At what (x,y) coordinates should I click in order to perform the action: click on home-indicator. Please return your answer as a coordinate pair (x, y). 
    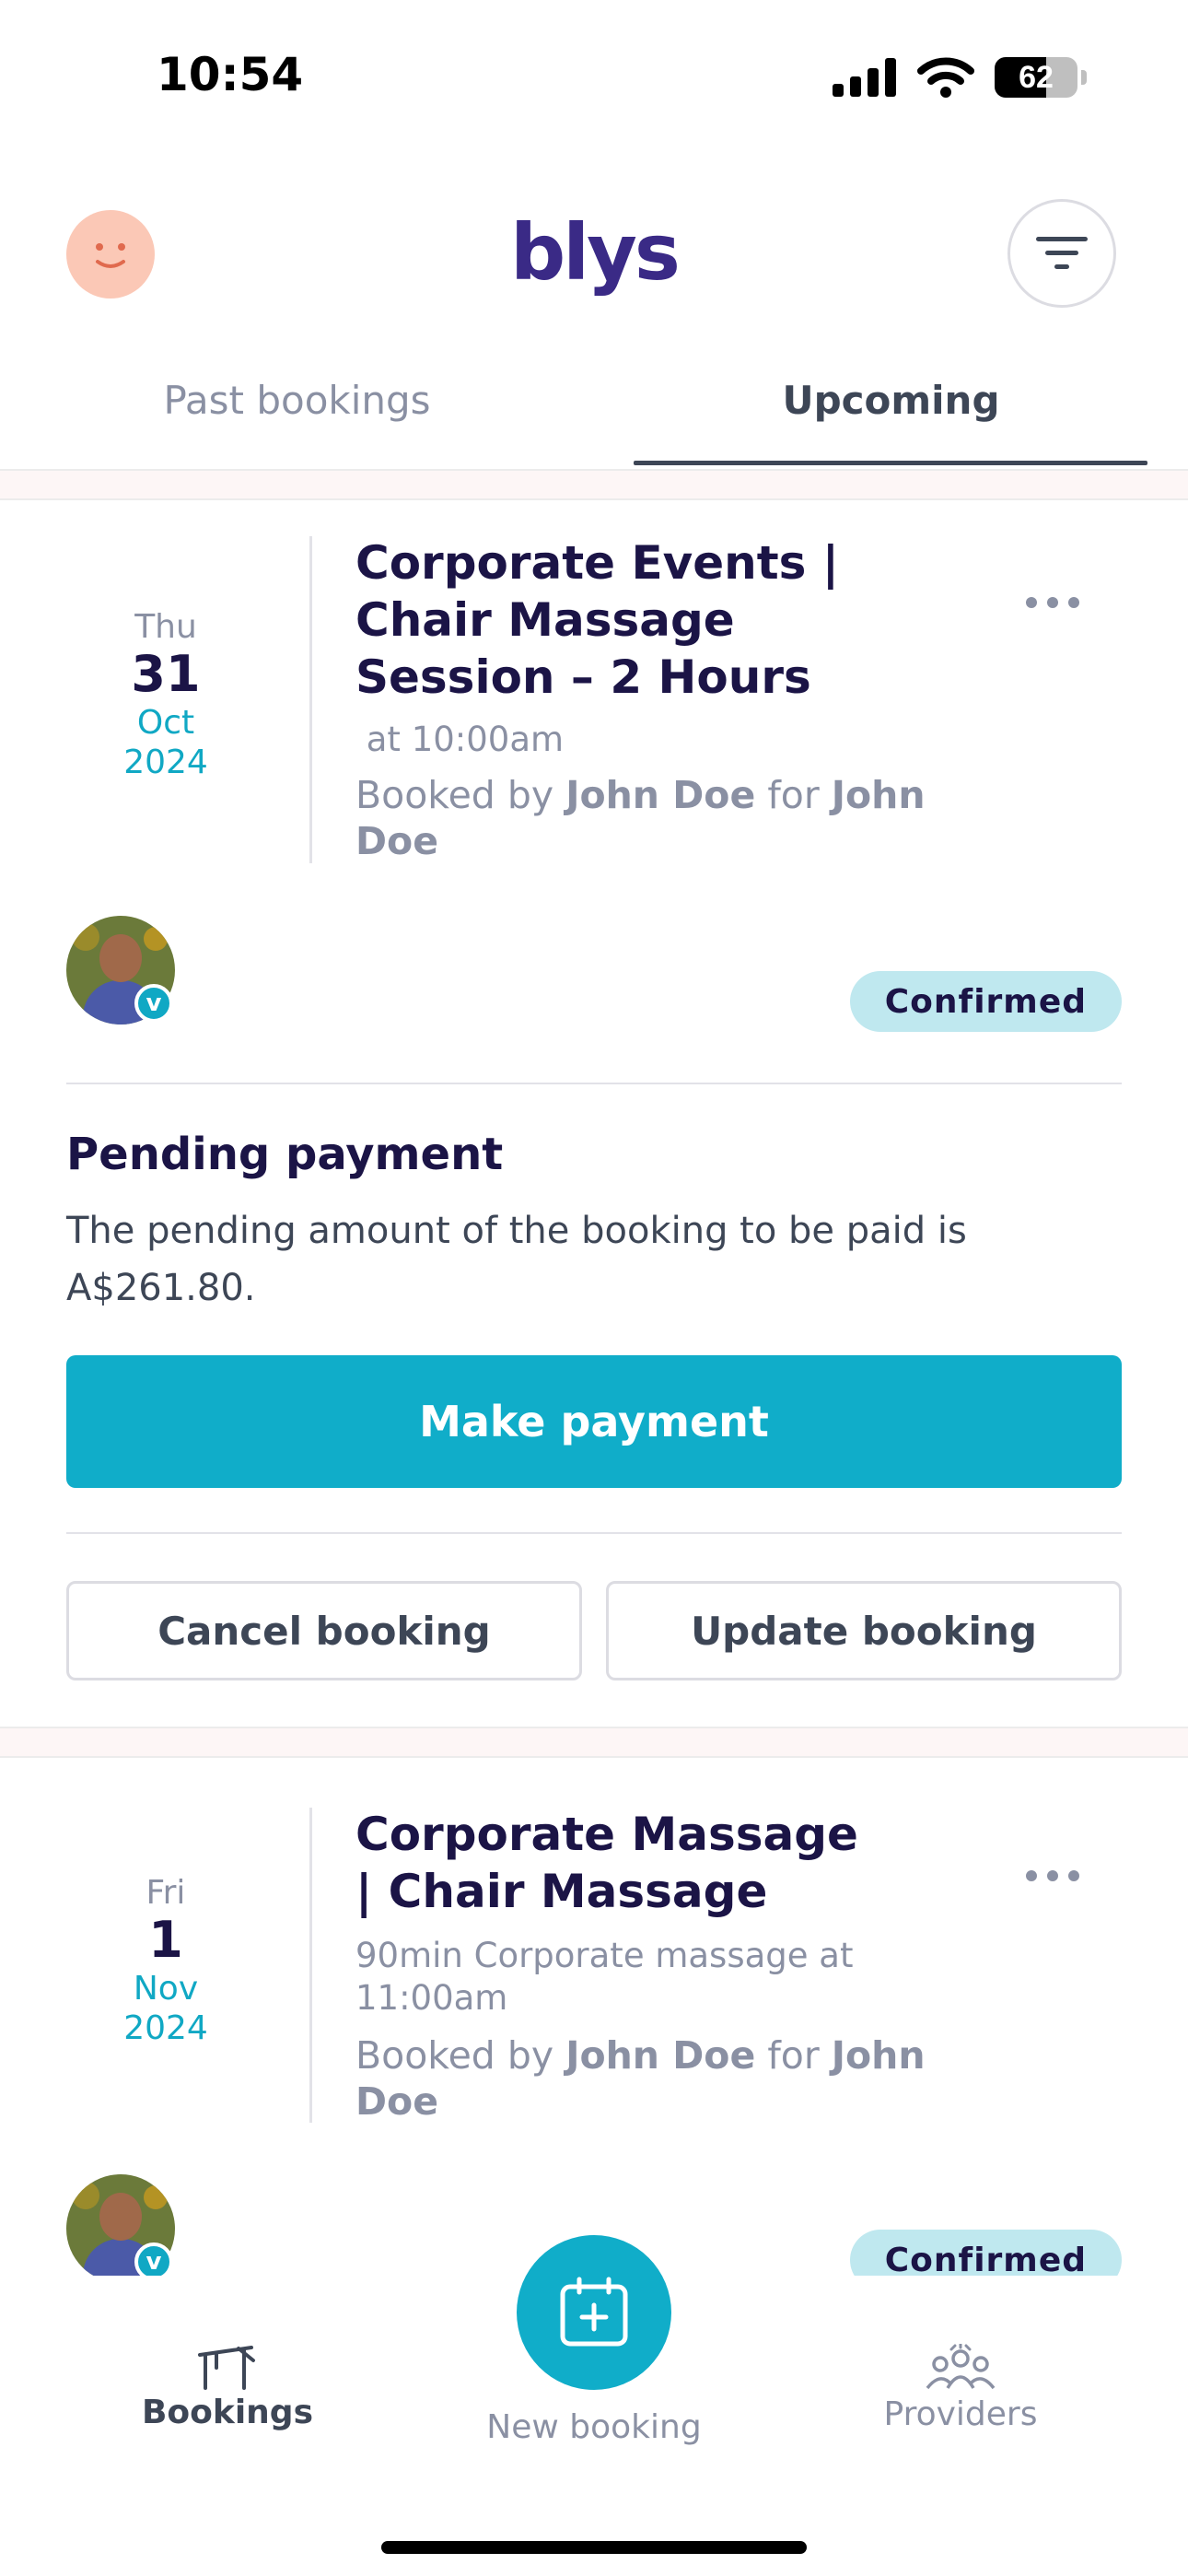
    Looking at the image, I should click on (594, 2547).